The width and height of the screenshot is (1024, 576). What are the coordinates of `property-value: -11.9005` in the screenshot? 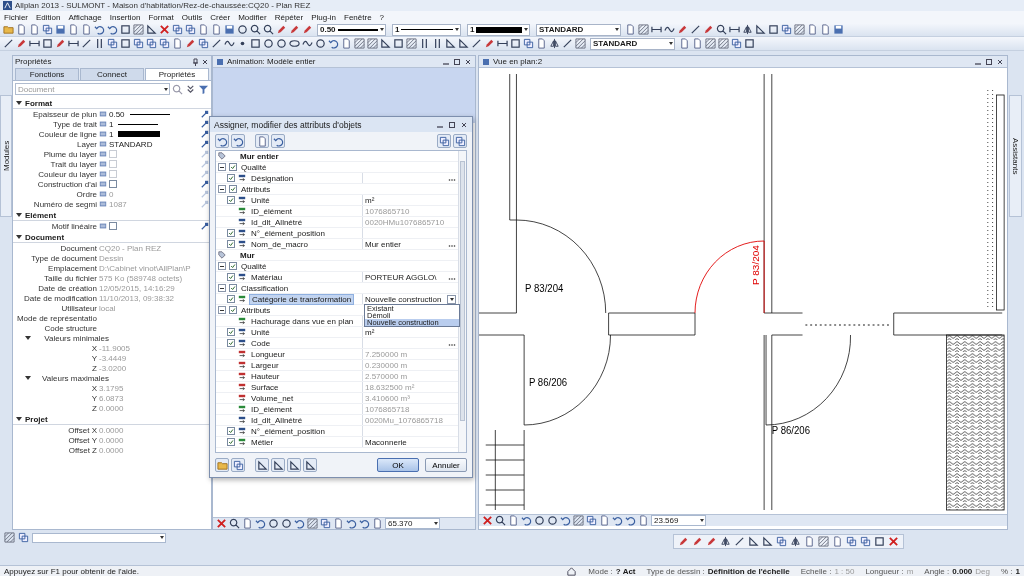 It's located at (114, 348).